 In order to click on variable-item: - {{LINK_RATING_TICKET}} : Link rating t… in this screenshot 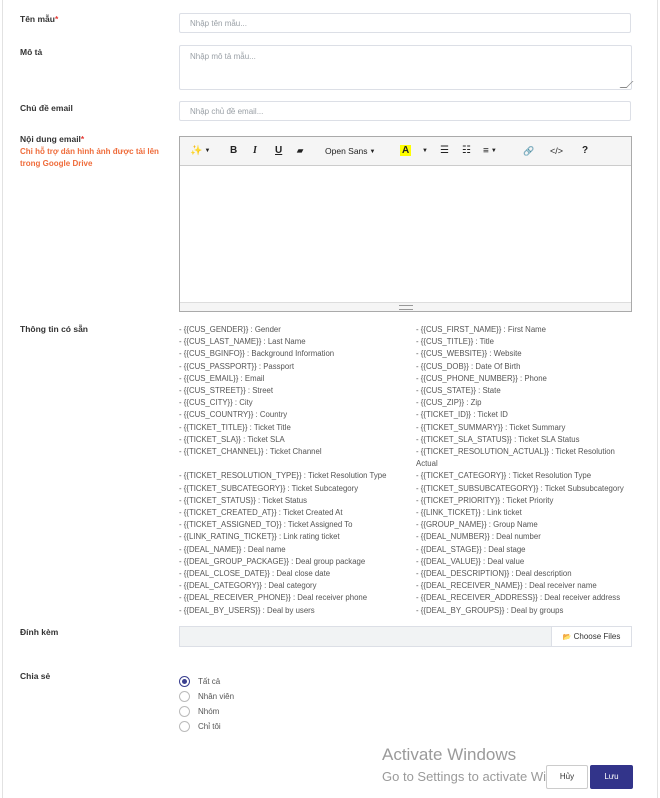, I will do `click(259, 537)`.